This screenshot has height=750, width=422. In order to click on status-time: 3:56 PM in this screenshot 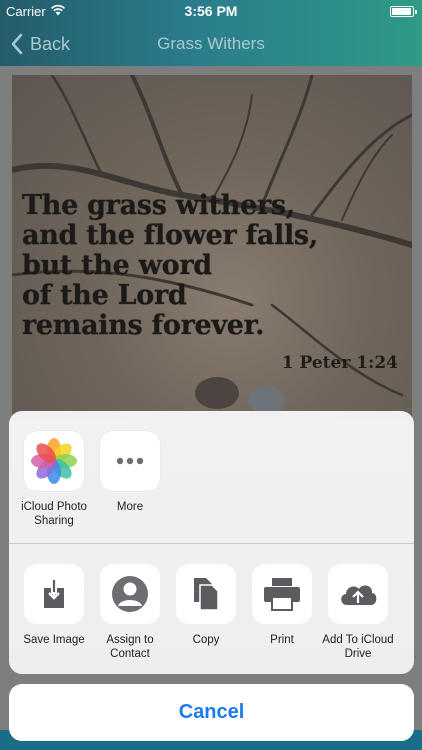, I will do `click(211, 11)`.